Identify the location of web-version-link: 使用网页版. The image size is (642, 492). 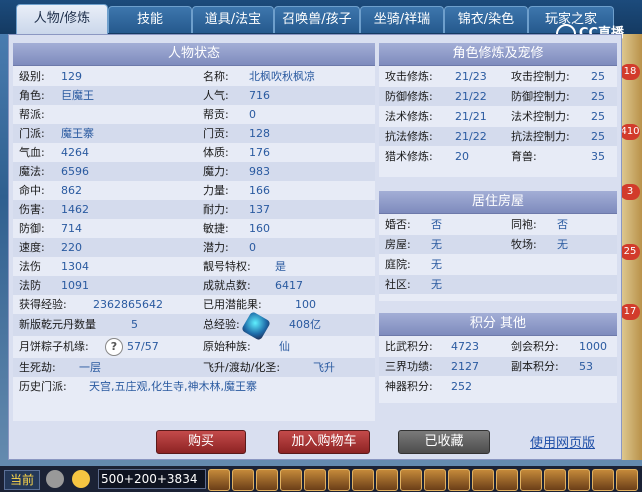
(562, 441).